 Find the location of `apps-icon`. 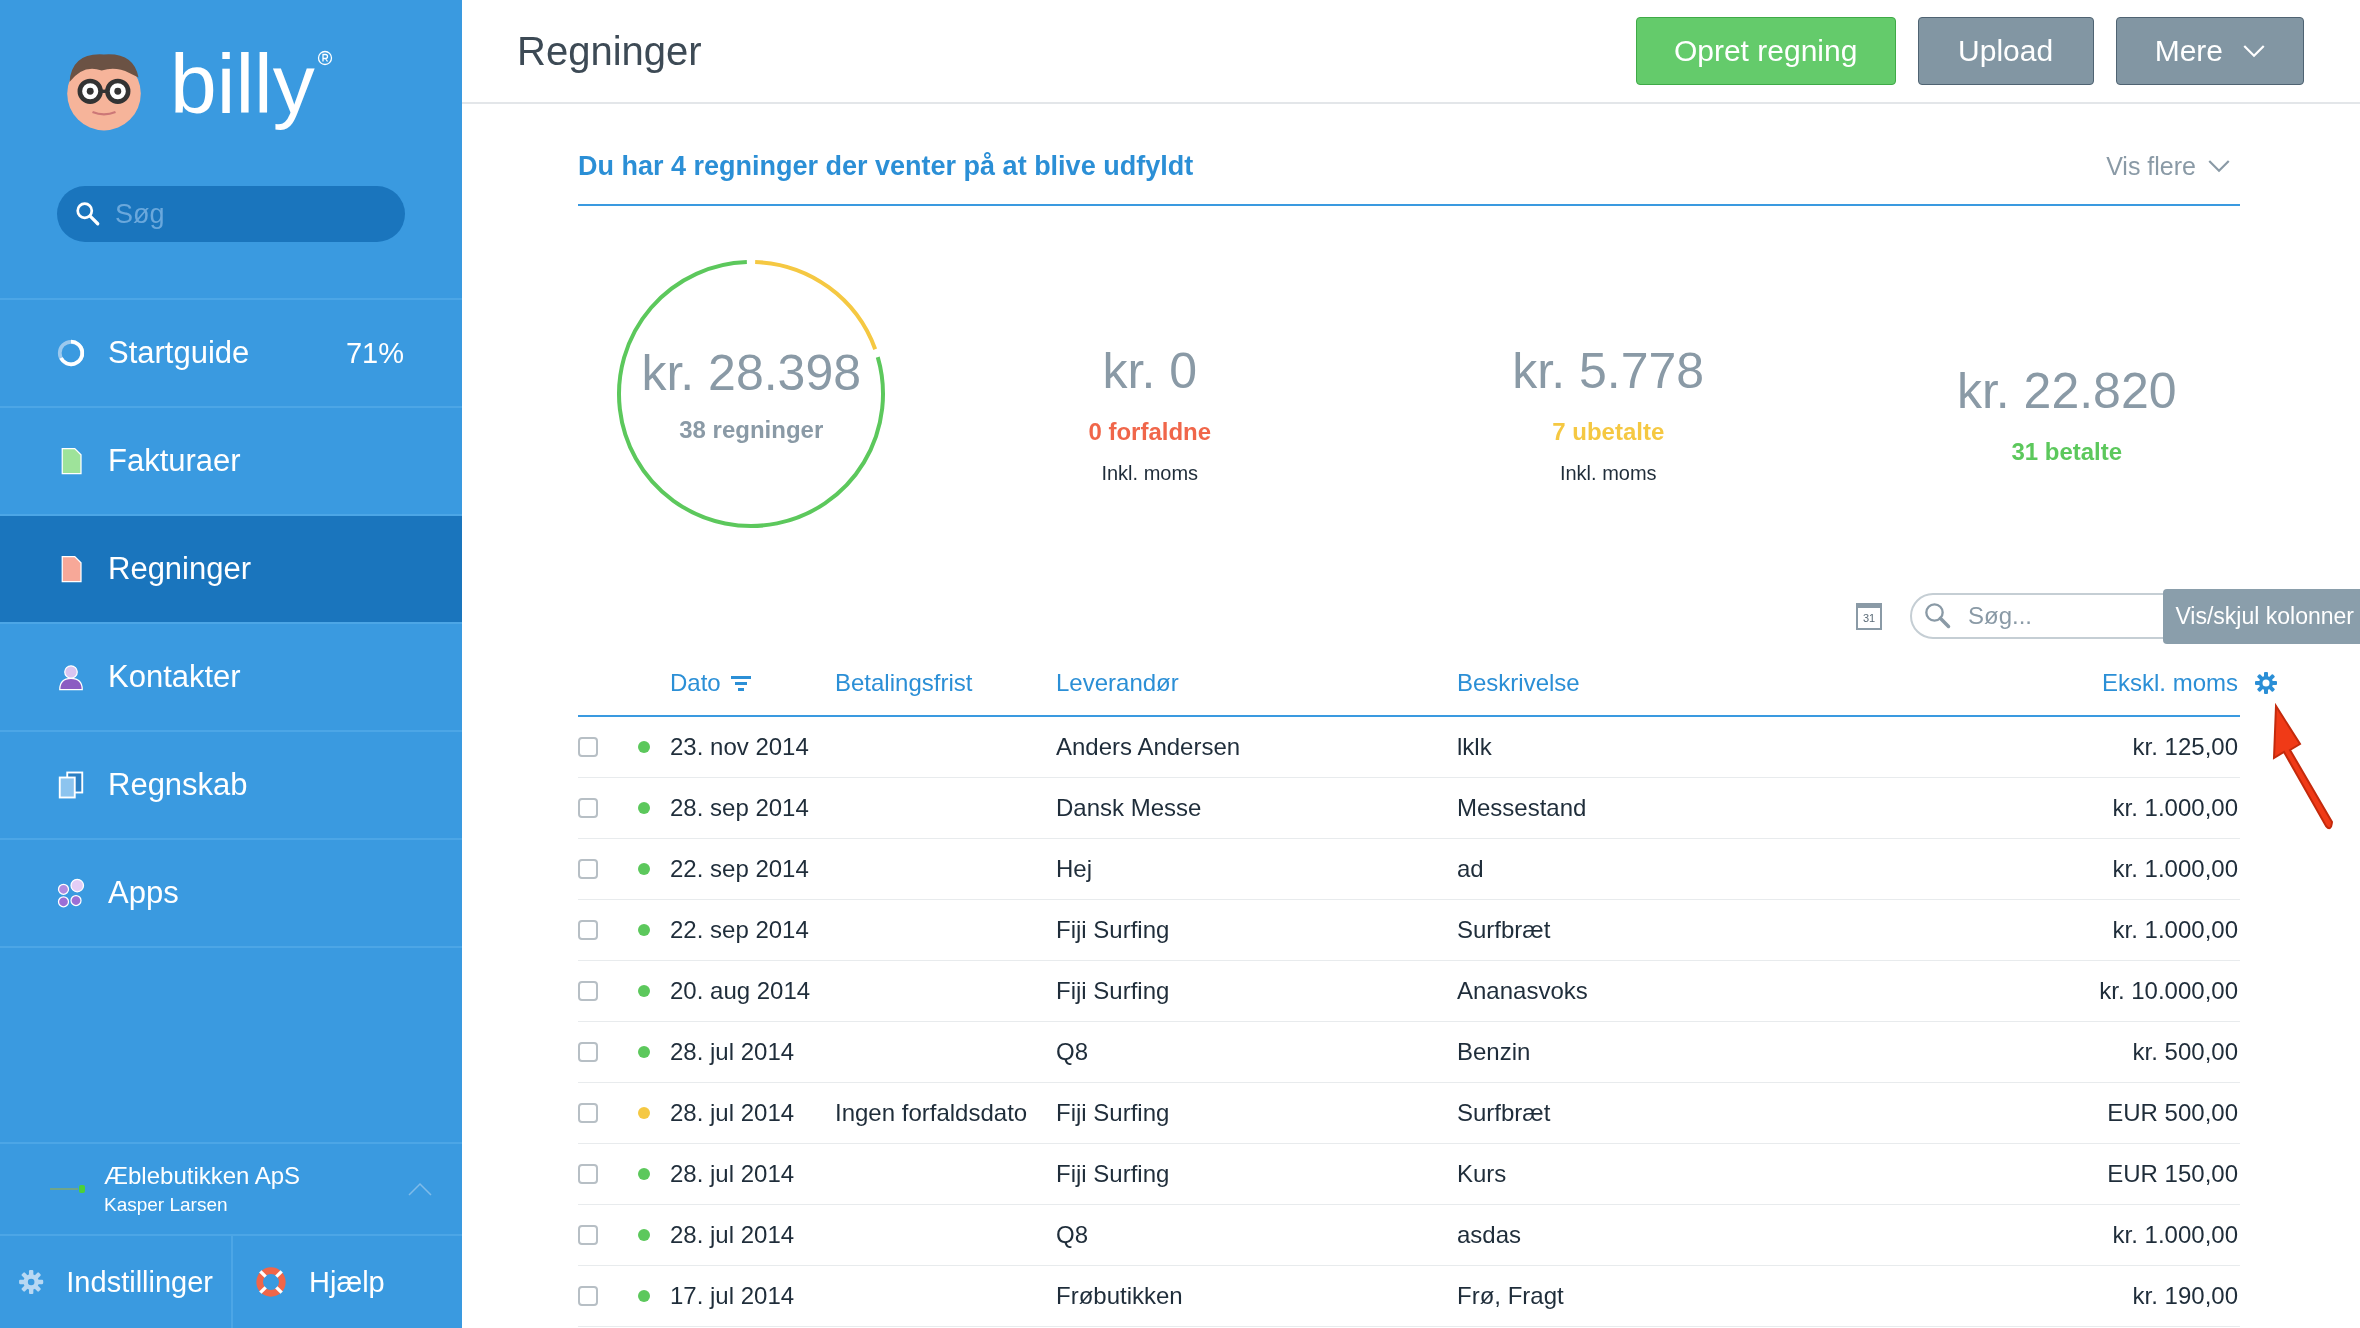

apps-icon is located at coordinates (71, 893).